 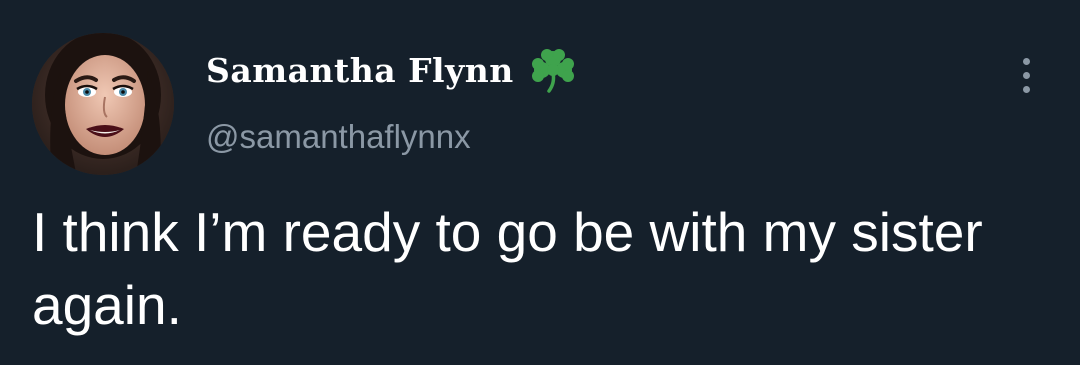 What do you see at coordinates (1026, 61) in the screenshot?
I see `more-vertical-icon` at bounding box center [1026, 61].